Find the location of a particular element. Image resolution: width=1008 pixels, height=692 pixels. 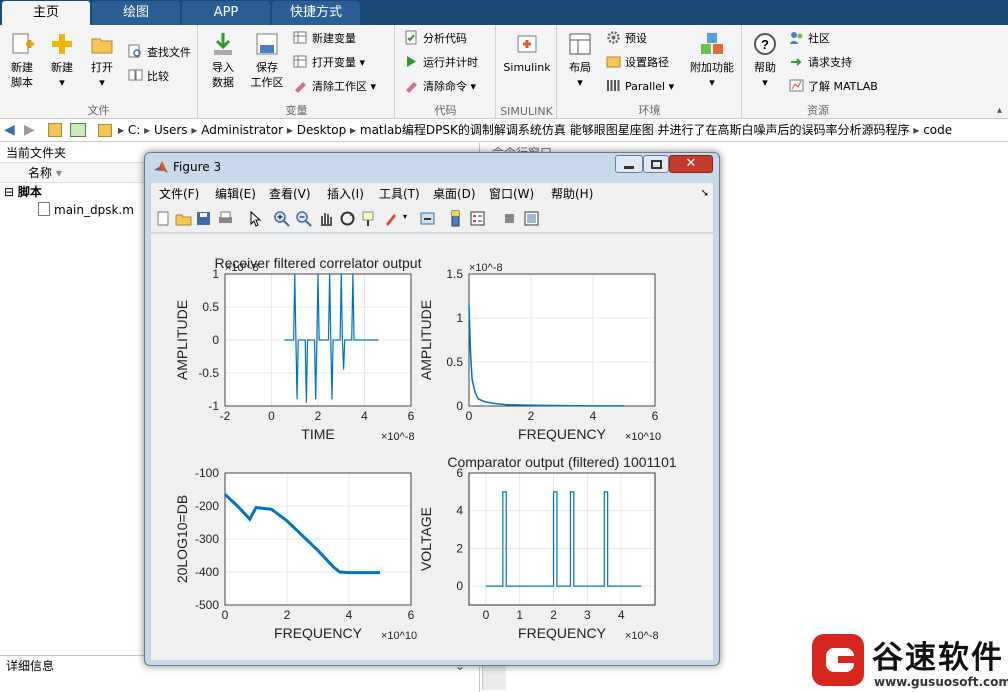

breadcrumb-segment: Administrator is located at coordinates (242, 130).